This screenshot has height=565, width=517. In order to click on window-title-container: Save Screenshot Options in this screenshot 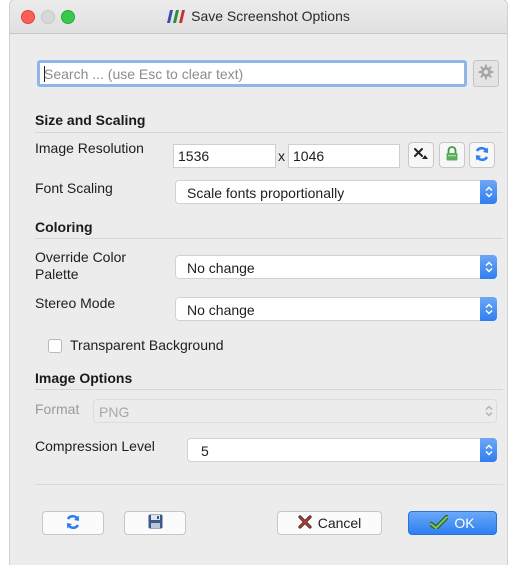, I will do `click(258, 17)`.